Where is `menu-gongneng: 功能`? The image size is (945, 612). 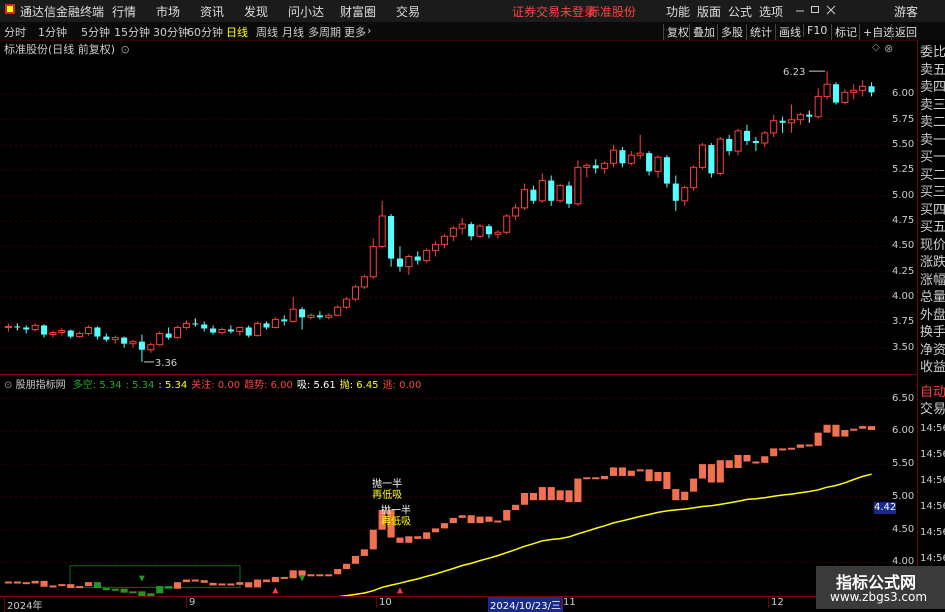 menu-gongneng: 功能 is located at coordinates (678, 11).